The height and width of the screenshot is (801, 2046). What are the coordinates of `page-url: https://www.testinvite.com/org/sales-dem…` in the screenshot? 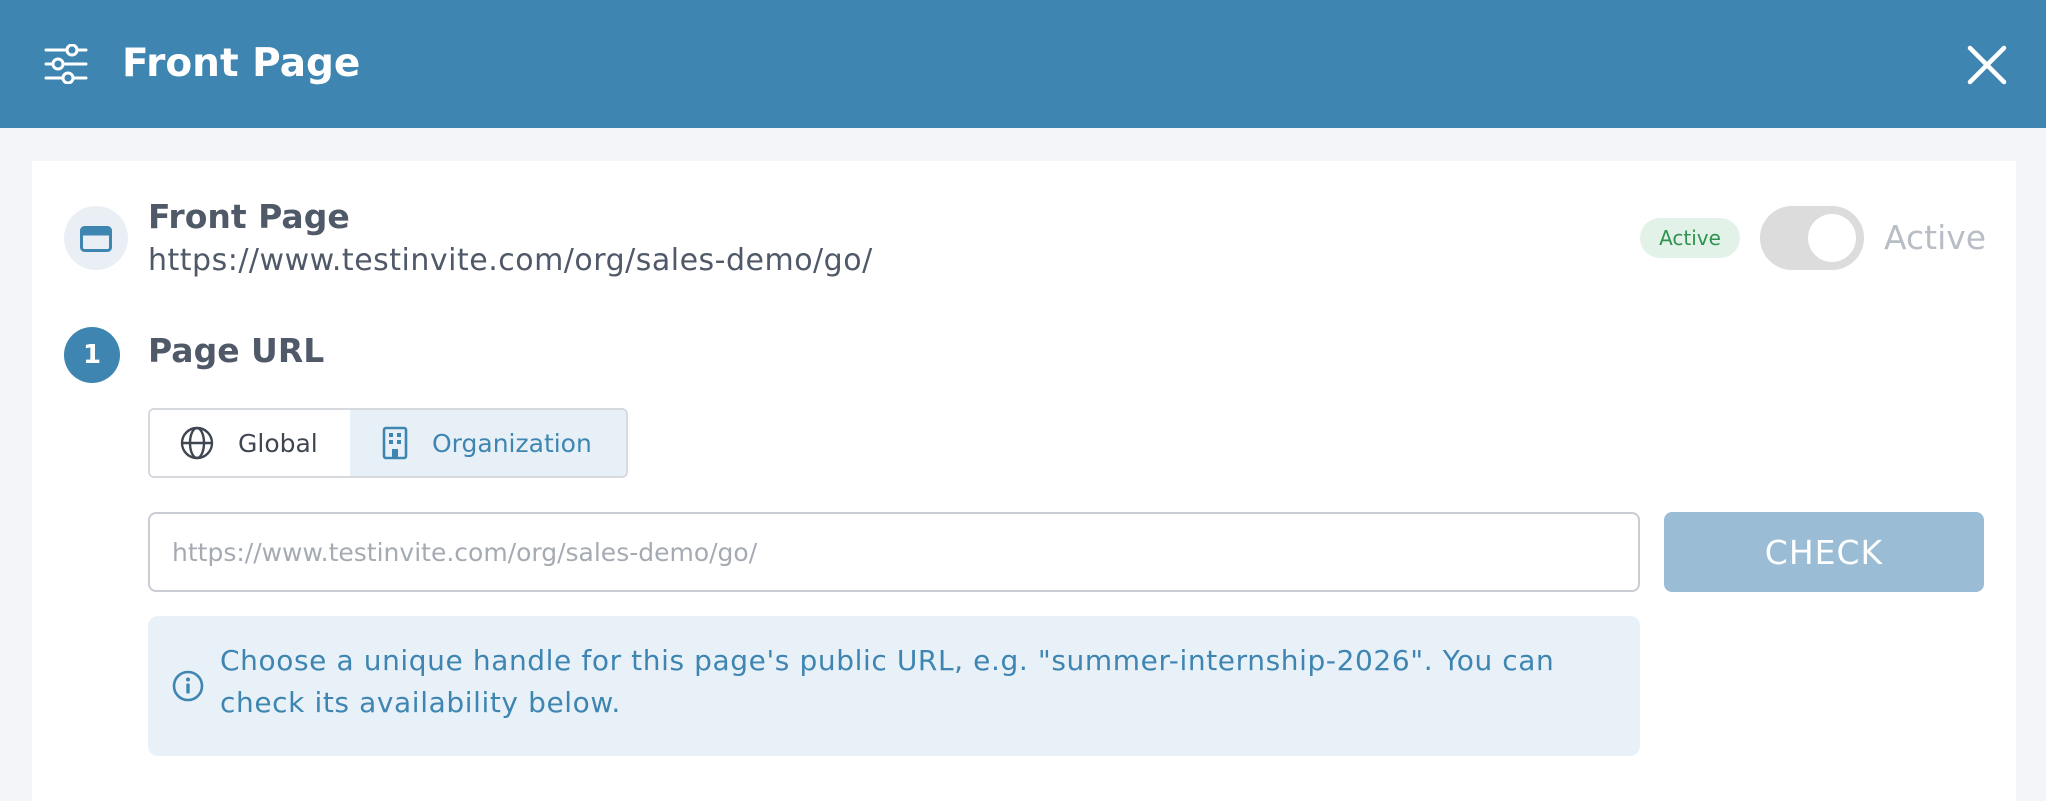 It's located at (510, 260).